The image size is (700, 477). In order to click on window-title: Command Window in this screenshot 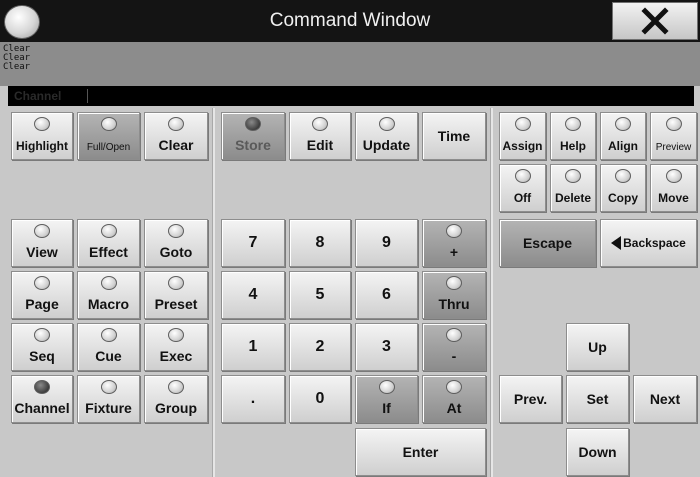, I will do `click(350, 20)`.